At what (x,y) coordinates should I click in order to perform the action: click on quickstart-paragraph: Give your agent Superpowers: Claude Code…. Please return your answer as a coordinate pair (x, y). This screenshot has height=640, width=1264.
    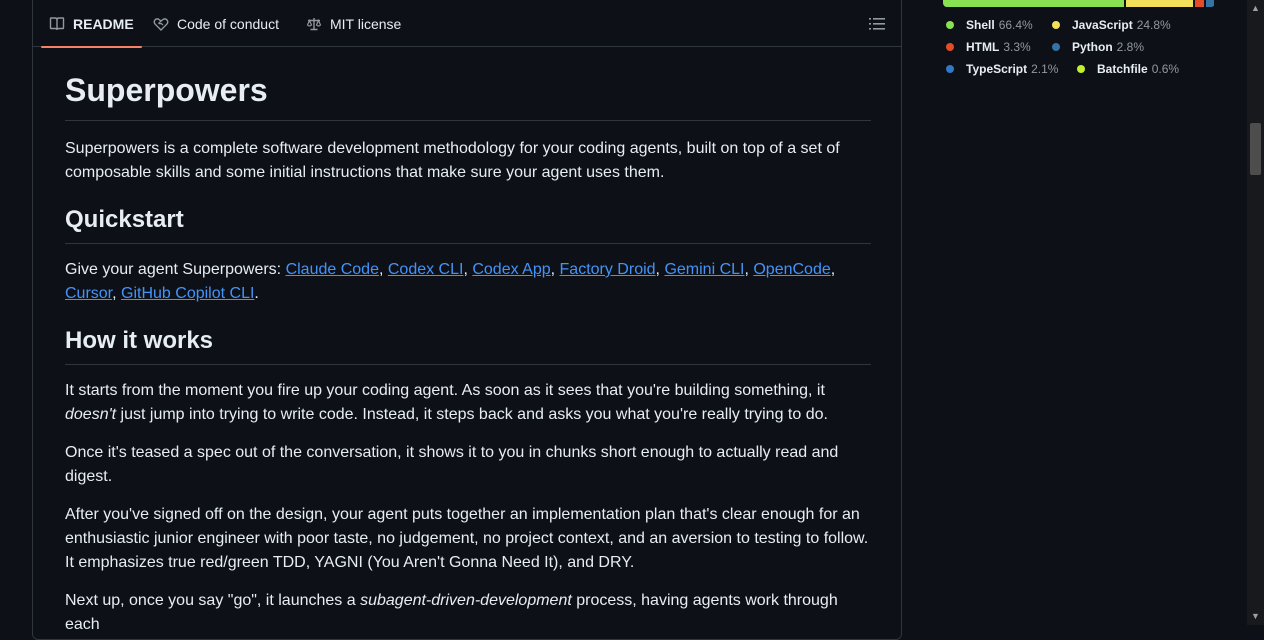
    Looking at the image, I should click on (450, 281).